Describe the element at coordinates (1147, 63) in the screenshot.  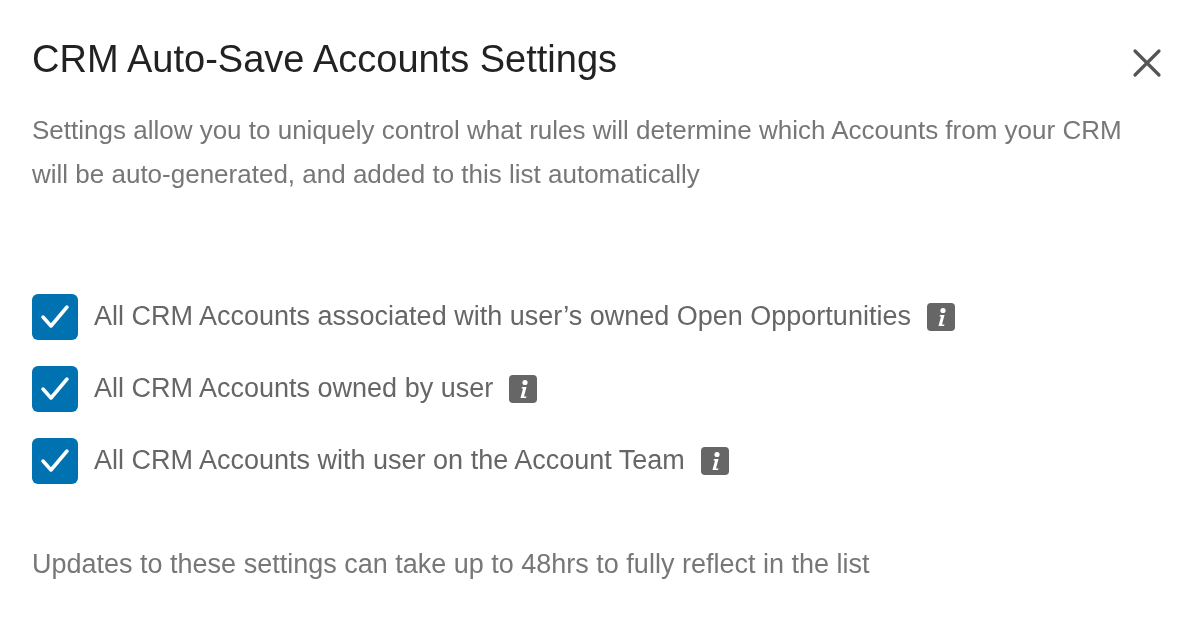
I see `close-icon` at that location.